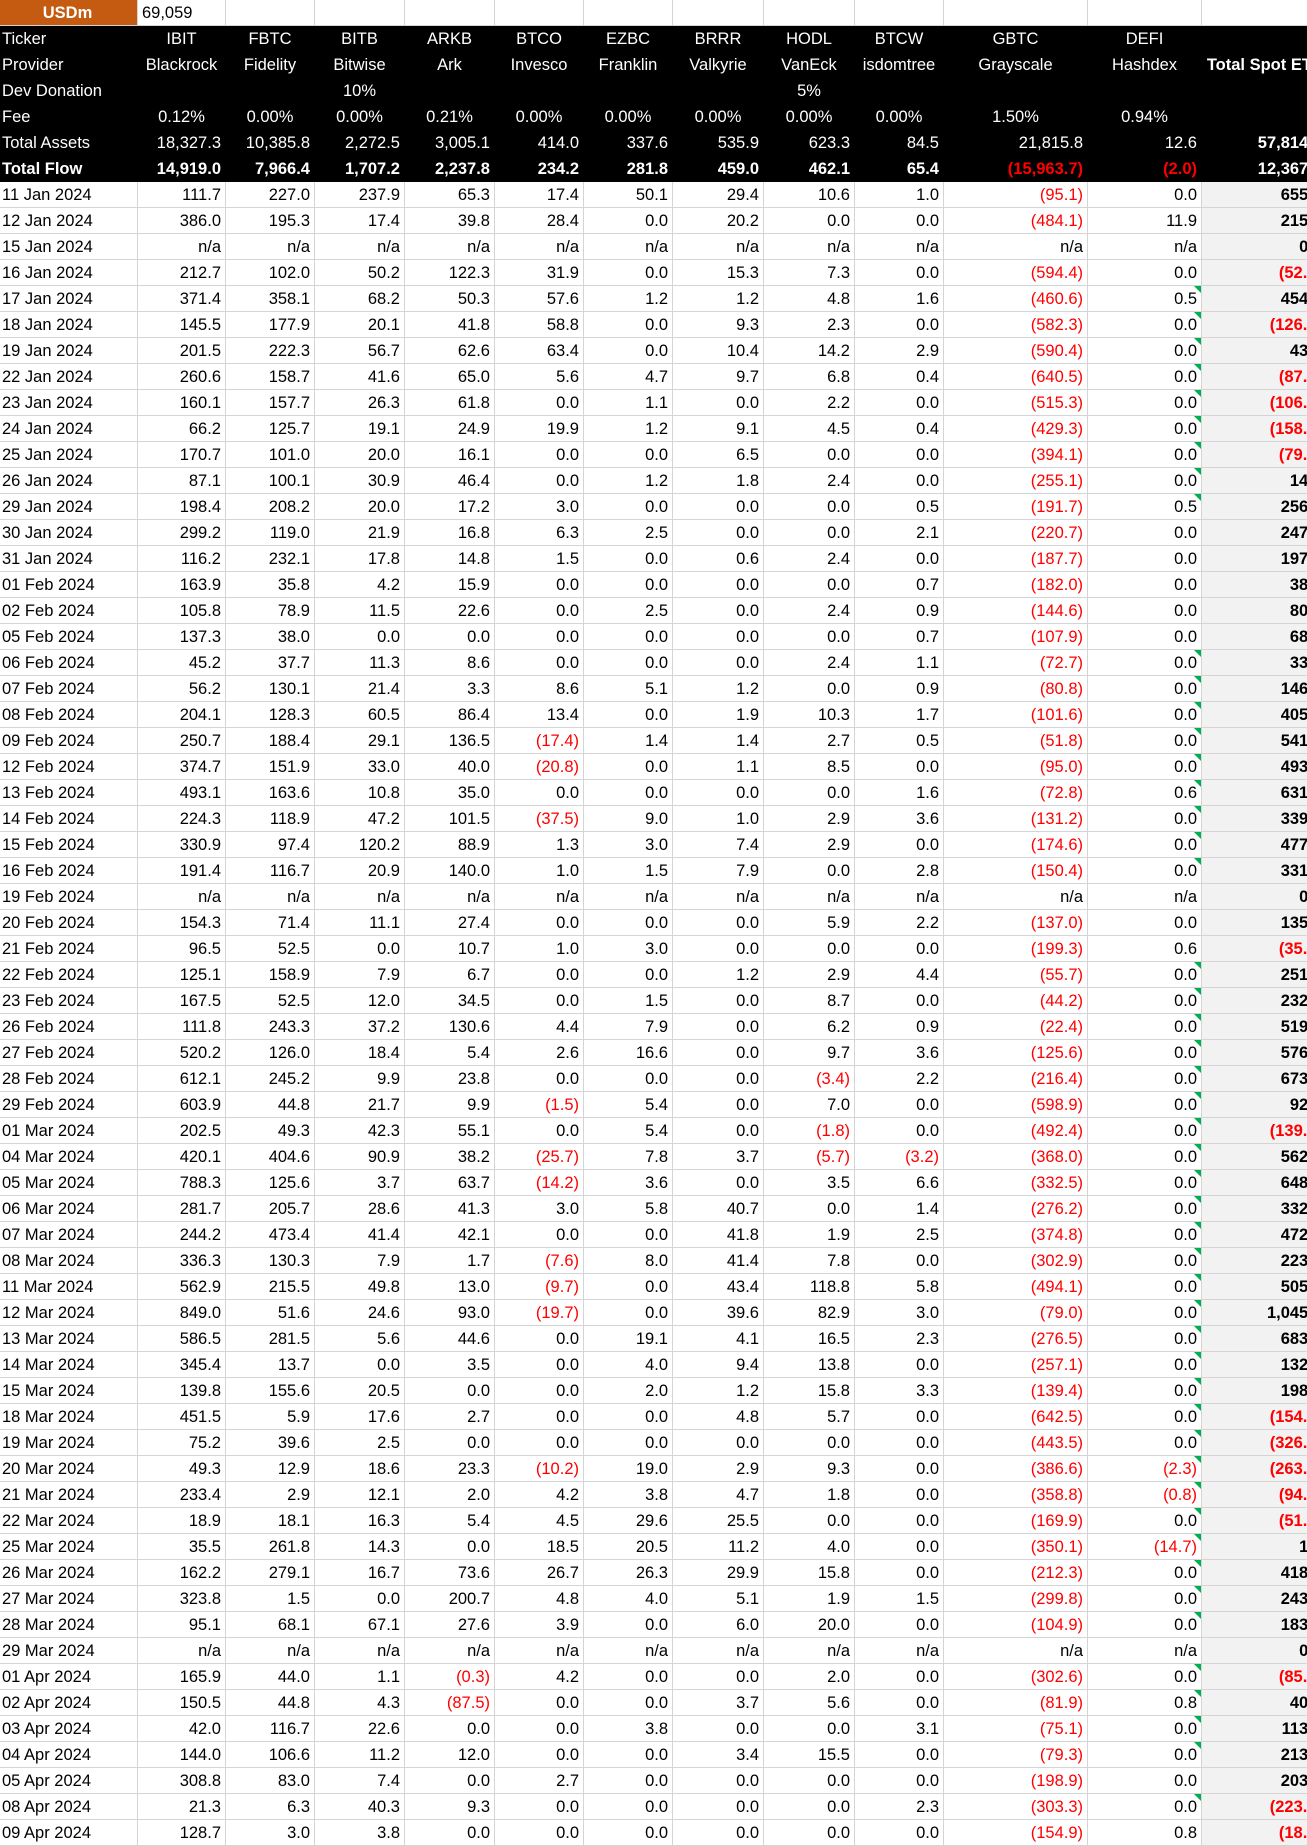 The height and width of the screenshot is (1846, 1307). Describe the element at coordinates (270, 819) in the screenshot. I see `flow-cell: 118.9` at that location.